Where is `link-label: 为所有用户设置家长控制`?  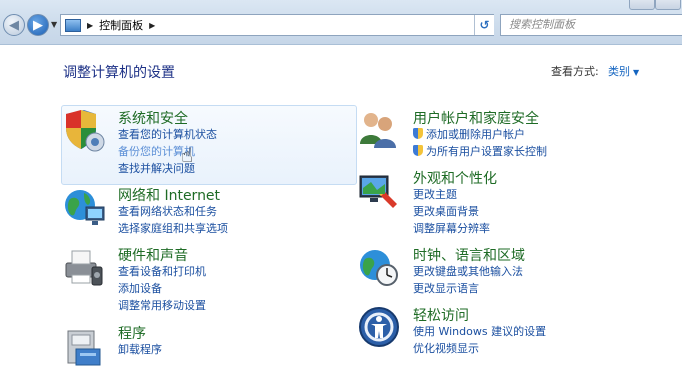 link-label: 为所有用户设置家长控制 is located at coordinates (486, 151).